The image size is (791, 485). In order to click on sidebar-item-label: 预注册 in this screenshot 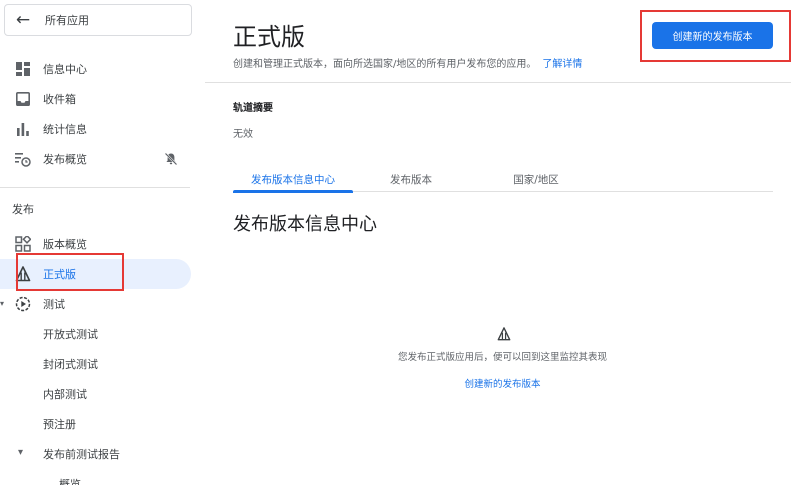, I will do `click(59, 424)`.